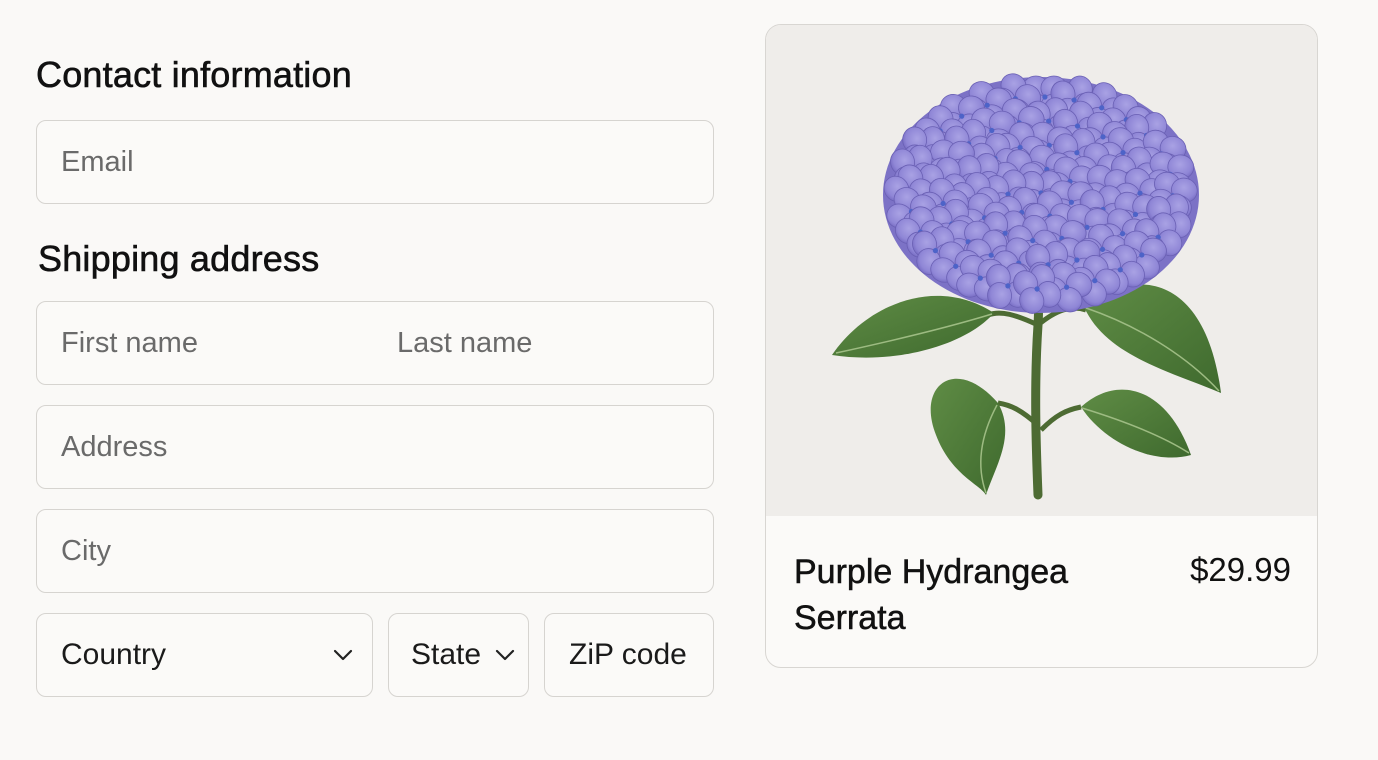  Describe the element at coordinates (544, 343) in the screenshot. I see `last-name-input` at that location.